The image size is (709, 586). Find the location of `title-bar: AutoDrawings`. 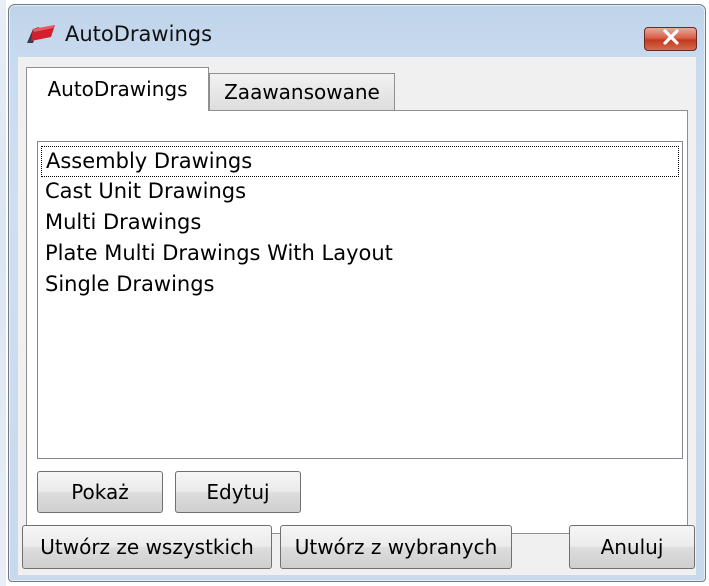

title-bar: AutoDrawings is located at coordinates (357, 31).